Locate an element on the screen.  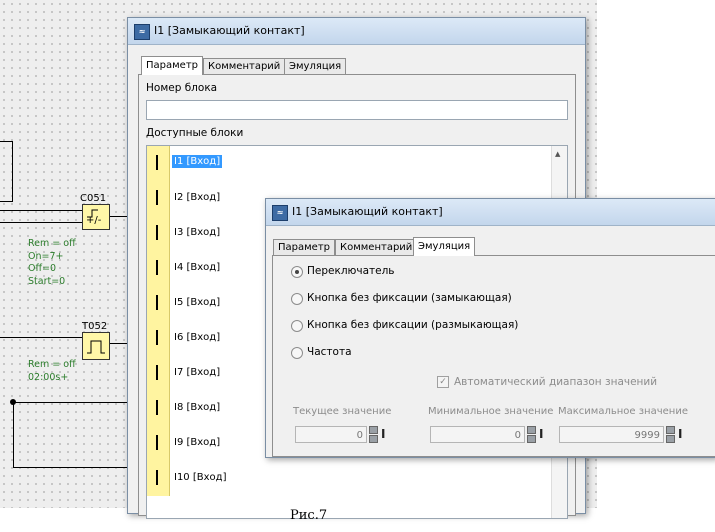
scroll-up-icon: ▲ is located at coordinates (557, 154).